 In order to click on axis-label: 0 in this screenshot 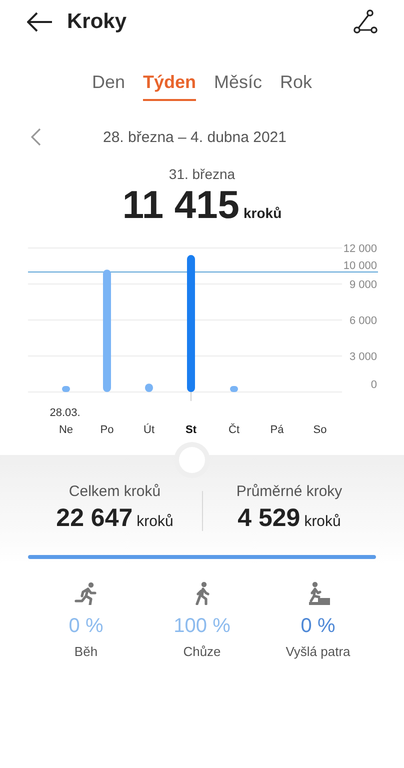, I will do `click(373, 385)`.